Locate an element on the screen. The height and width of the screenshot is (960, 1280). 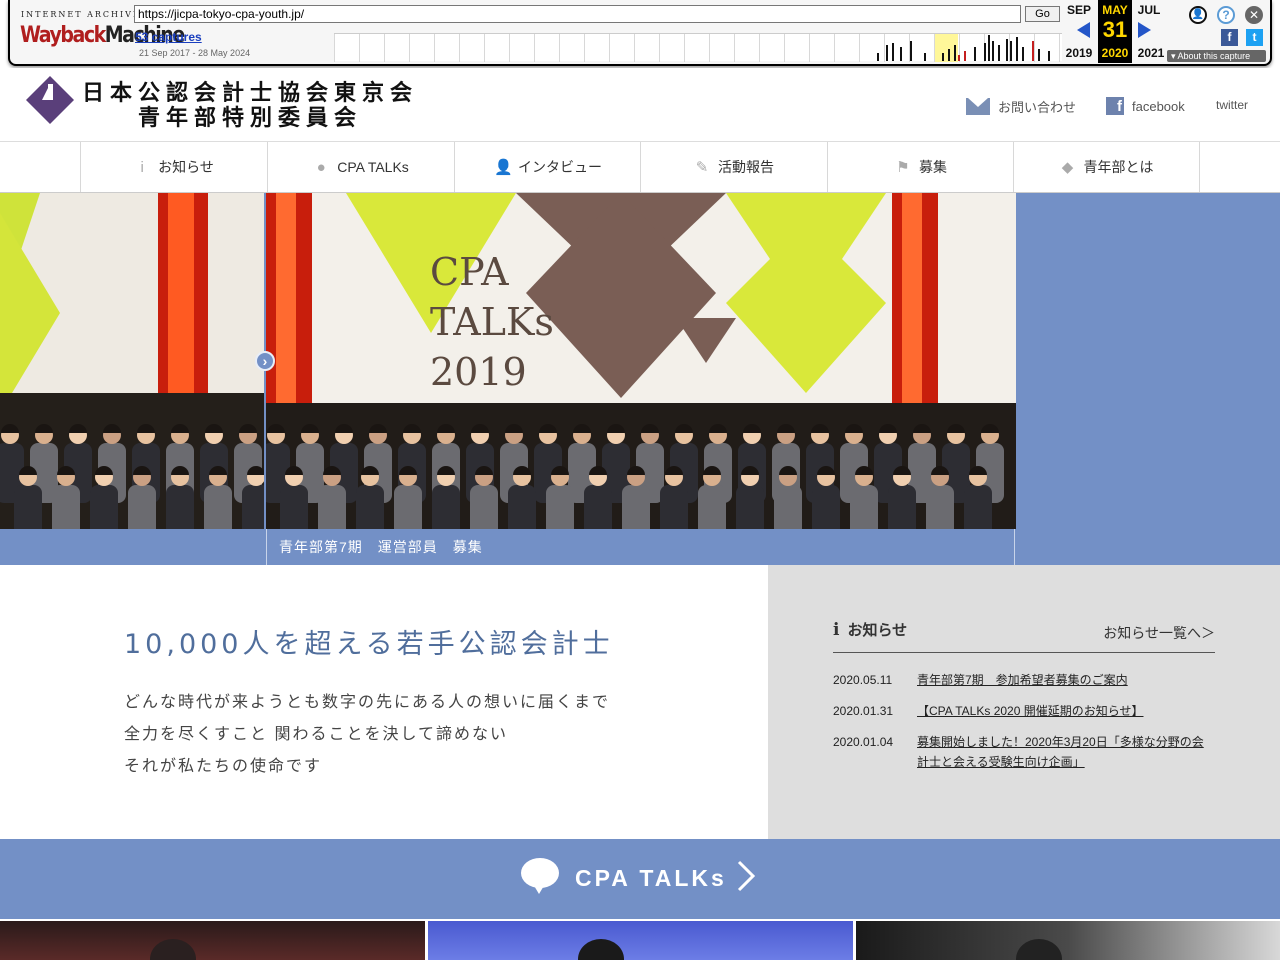
captures-link: 53 captures is located at coordinates (168, 37).